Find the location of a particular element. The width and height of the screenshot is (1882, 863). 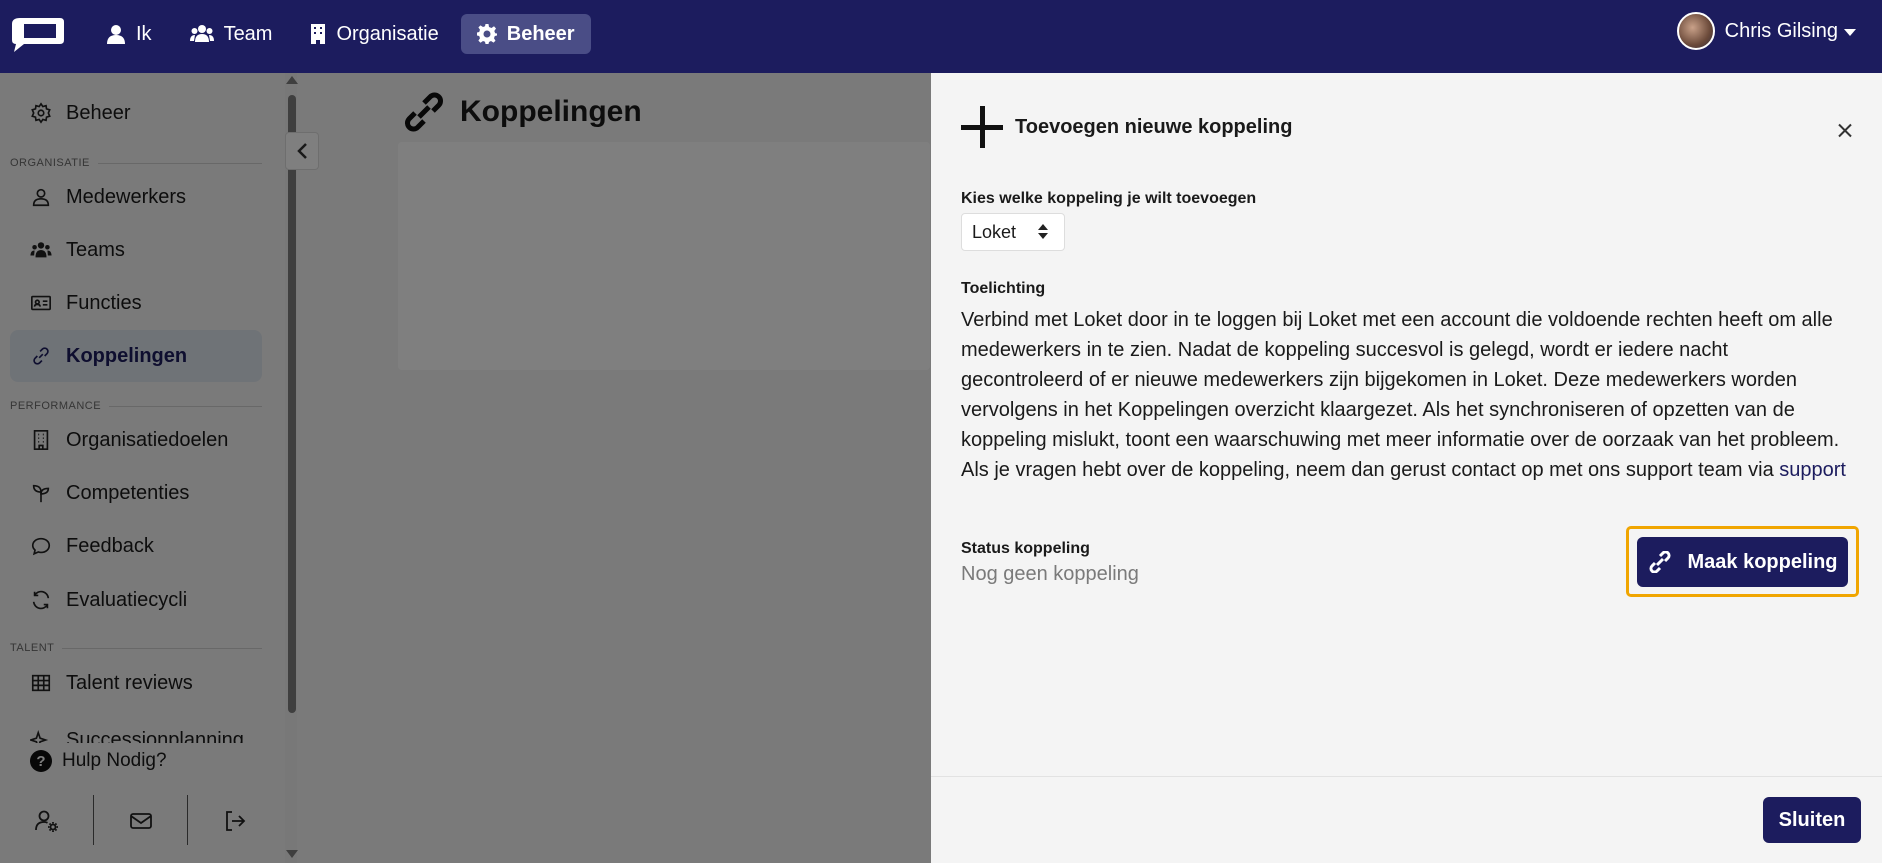

user-menu: Chris Gilsing is located at coordinates (1766, 31).